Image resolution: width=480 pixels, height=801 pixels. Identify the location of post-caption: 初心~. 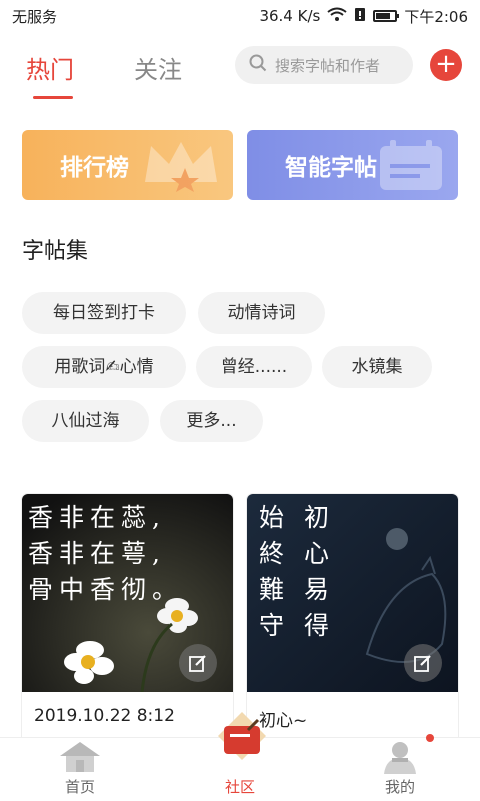
(283, 721).